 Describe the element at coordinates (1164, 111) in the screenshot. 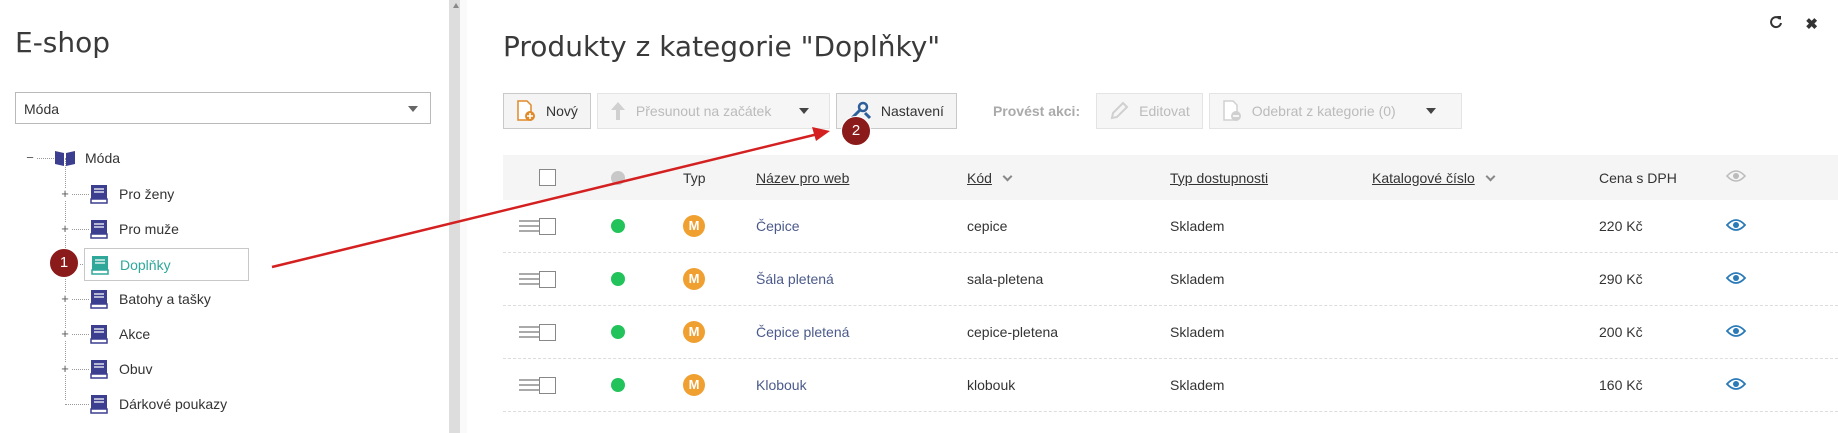

I see `edit-label: Editovat` at that location.